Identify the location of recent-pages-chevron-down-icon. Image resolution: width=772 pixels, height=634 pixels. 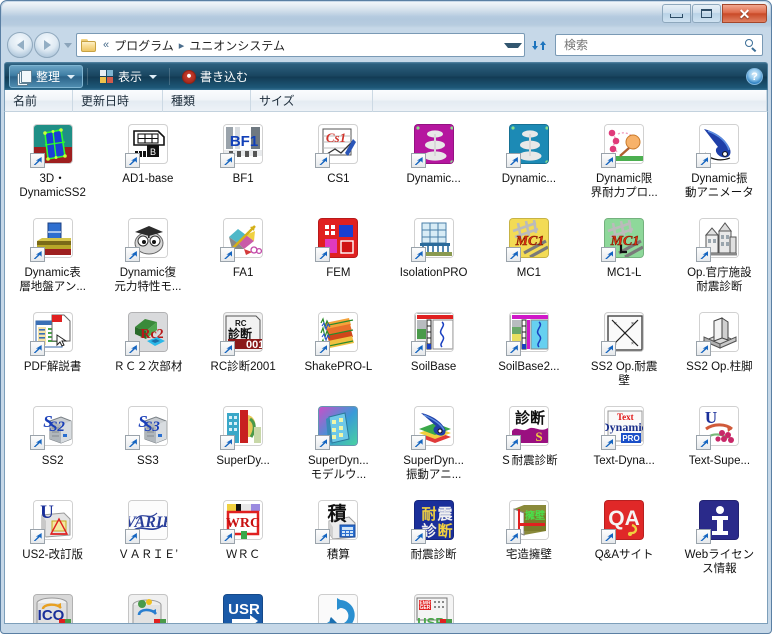
(68, 45).